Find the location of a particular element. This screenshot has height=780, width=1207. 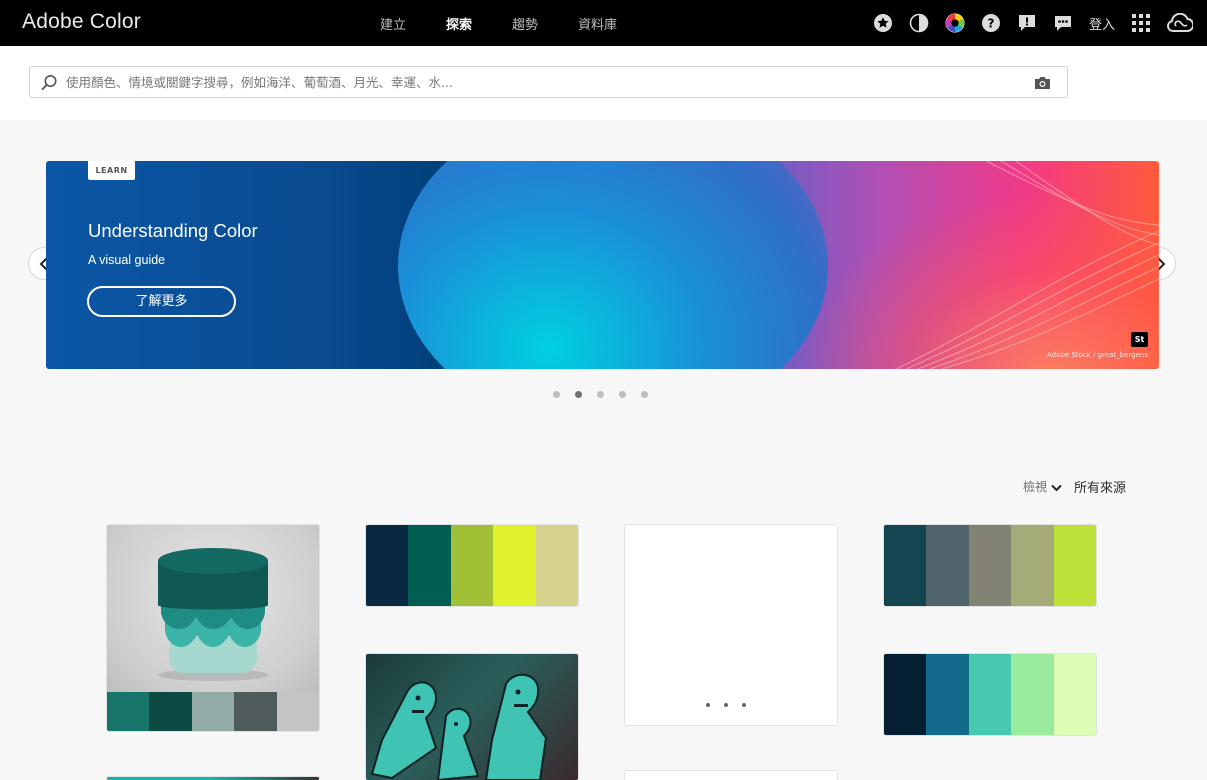

search-bar is located at coordinates (548, 82).